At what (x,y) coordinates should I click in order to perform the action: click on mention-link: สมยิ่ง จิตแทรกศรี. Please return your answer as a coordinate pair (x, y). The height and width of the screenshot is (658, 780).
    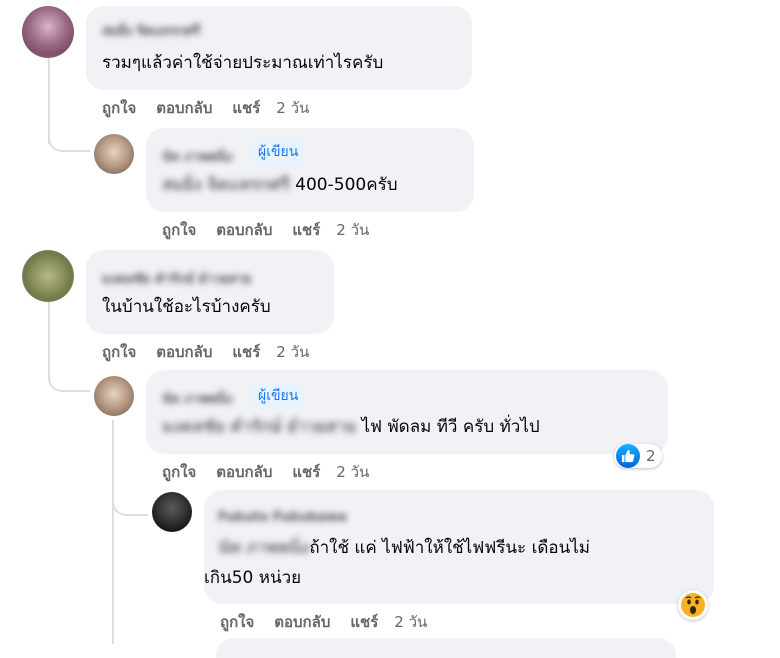
    Looking at the image, I should click on (226, 185).